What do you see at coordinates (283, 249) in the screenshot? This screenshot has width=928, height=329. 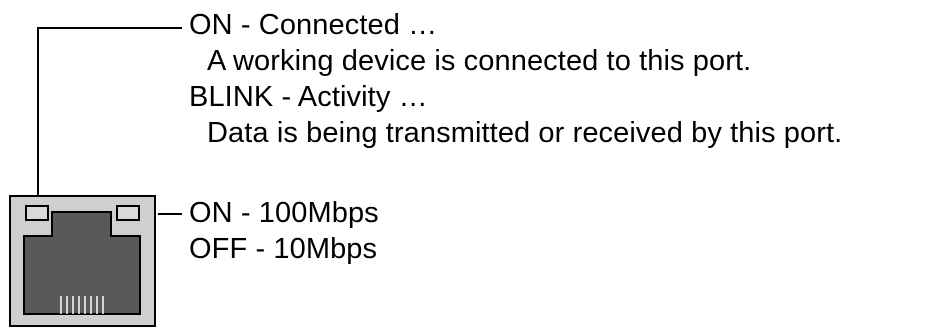 I see `speed-off-label: OFF - 10Mbps` at bounding box center [283, 249].